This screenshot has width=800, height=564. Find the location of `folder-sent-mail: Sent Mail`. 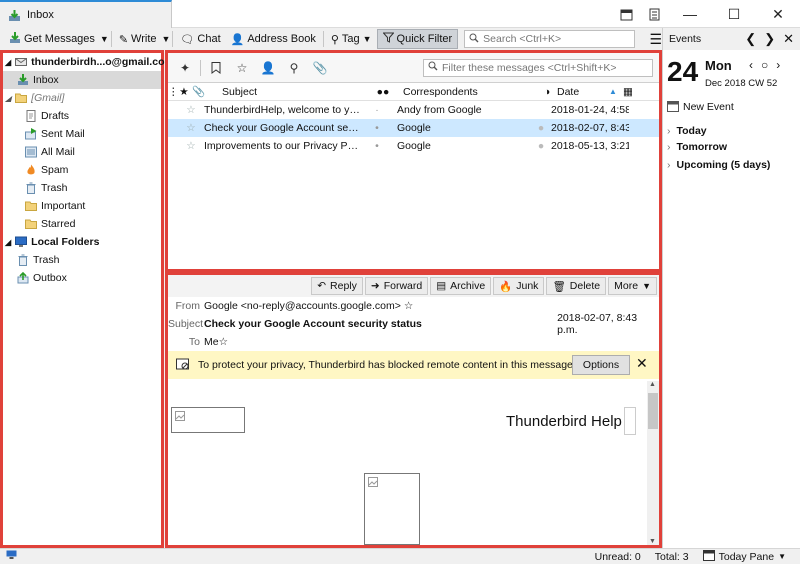

folder-sent-mail: Sent Mail is located at coordinates (82, 134).